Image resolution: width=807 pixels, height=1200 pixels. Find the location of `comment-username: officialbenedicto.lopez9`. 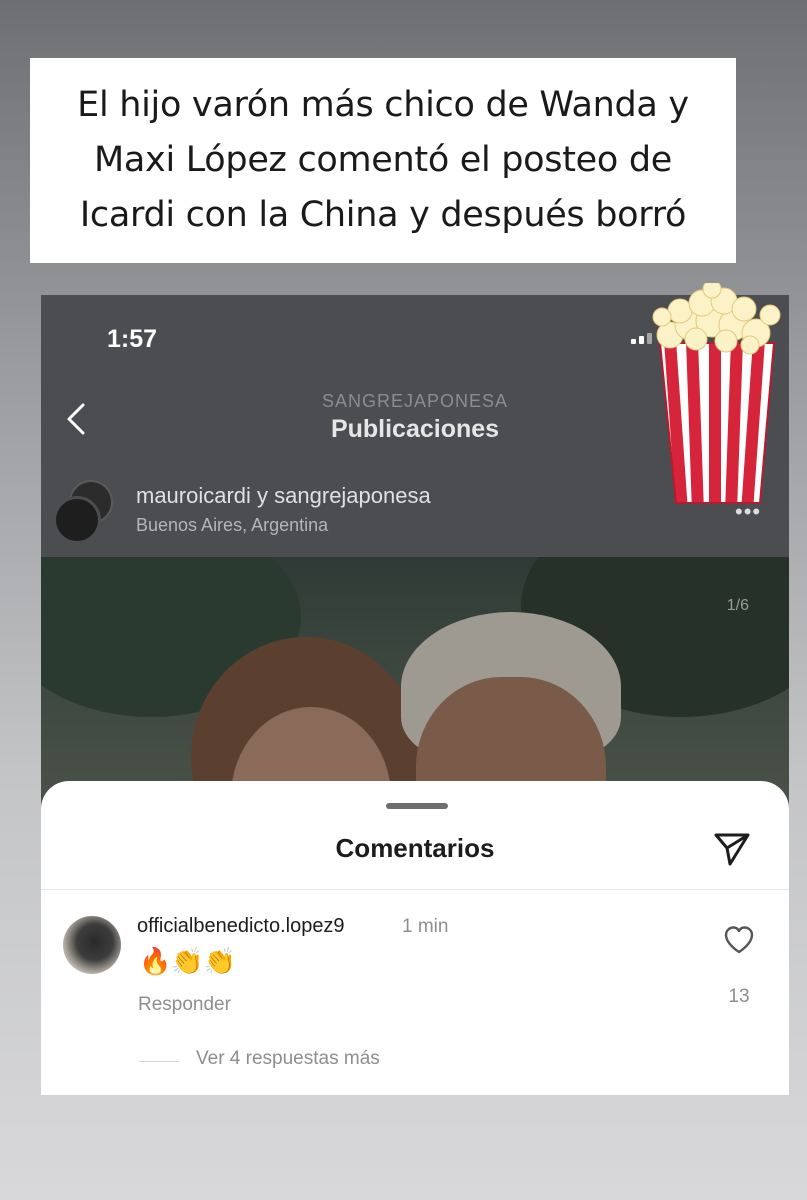

comment-username: officialbenedicto.lopez9 is located at coordinates (241, 926).